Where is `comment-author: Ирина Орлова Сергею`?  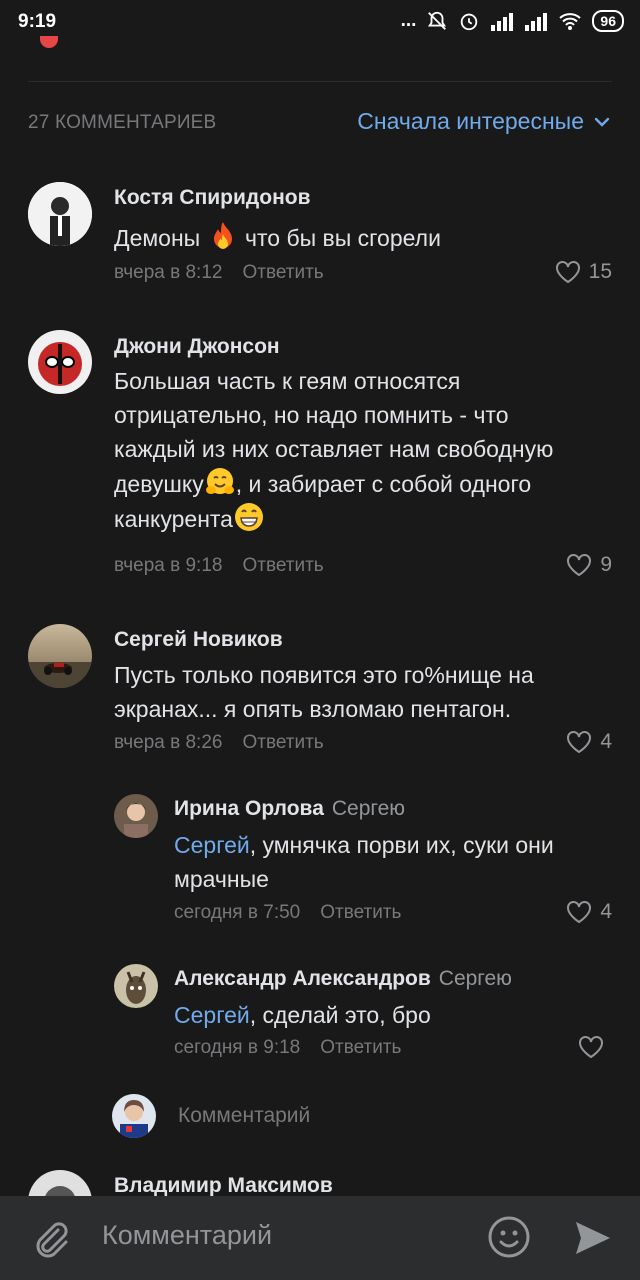 comment-author: Ирина Орлова Сергею is located at coordinates (289, 809).